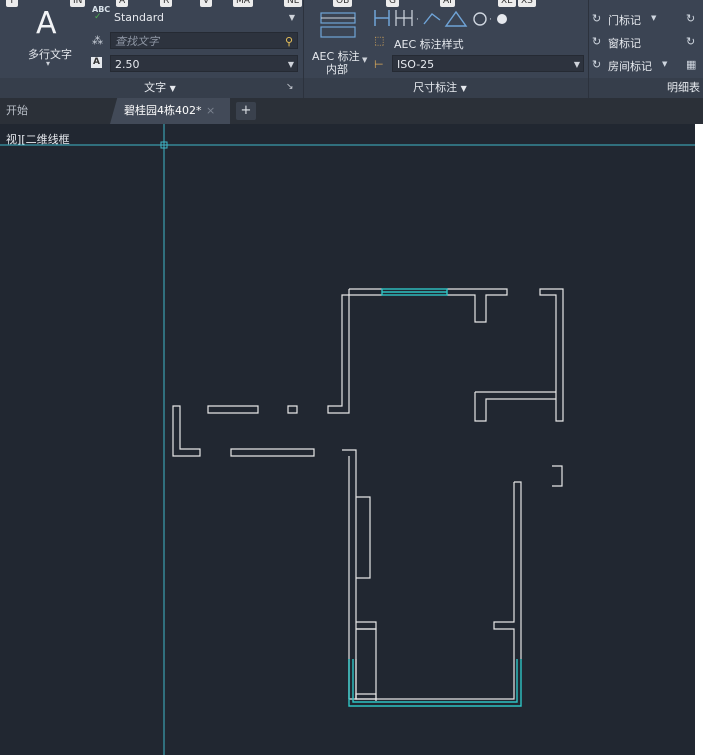 Image resolution: width=703 pixels, height=755 pixels. What do you see at coordinates (435, 87) in the screenshot?
I see `dimension-panel-title-label: 尺寸标注` at bounding box center [435, 87].